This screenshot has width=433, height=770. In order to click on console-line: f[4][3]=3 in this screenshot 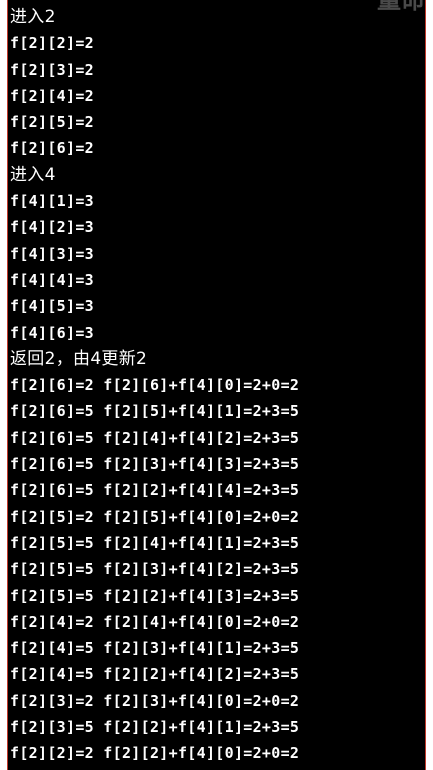, I will do `click(52, 253)`.